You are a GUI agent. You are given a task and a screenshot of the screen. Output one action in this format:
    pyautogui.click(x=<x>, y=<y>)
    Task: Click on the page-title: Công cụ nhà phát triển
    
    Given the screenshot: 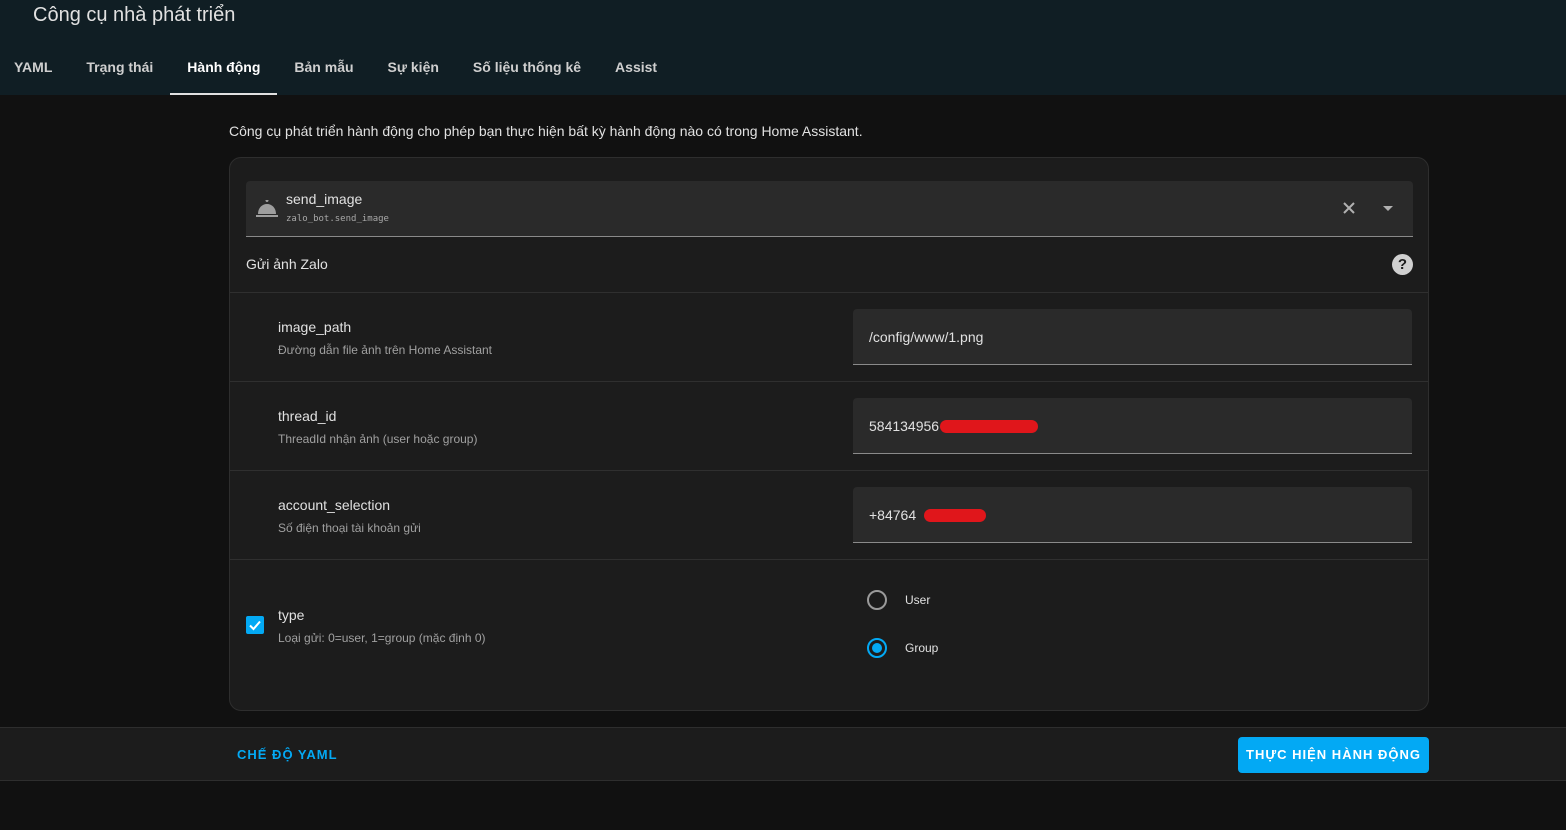 What is the action you would take?
    pyautogui.click(x=134, y=15)
    